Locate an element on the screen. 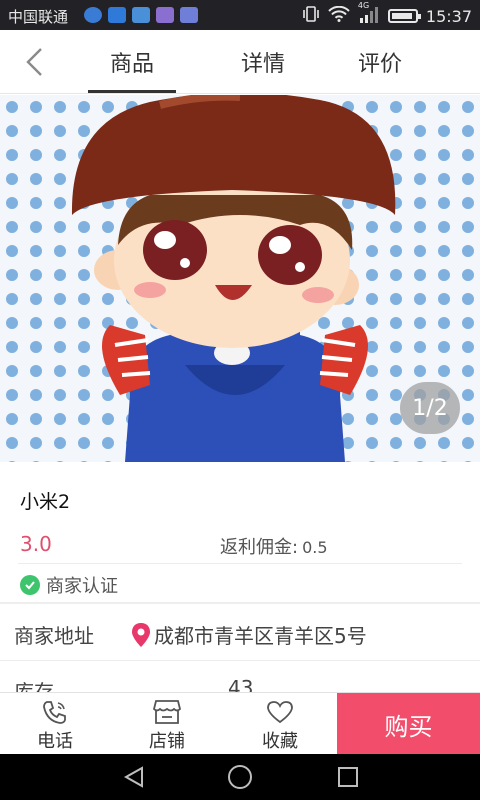 The width and height of the screenshot is (480, 800). check-circle-icon is located at coordinates (30, 585).